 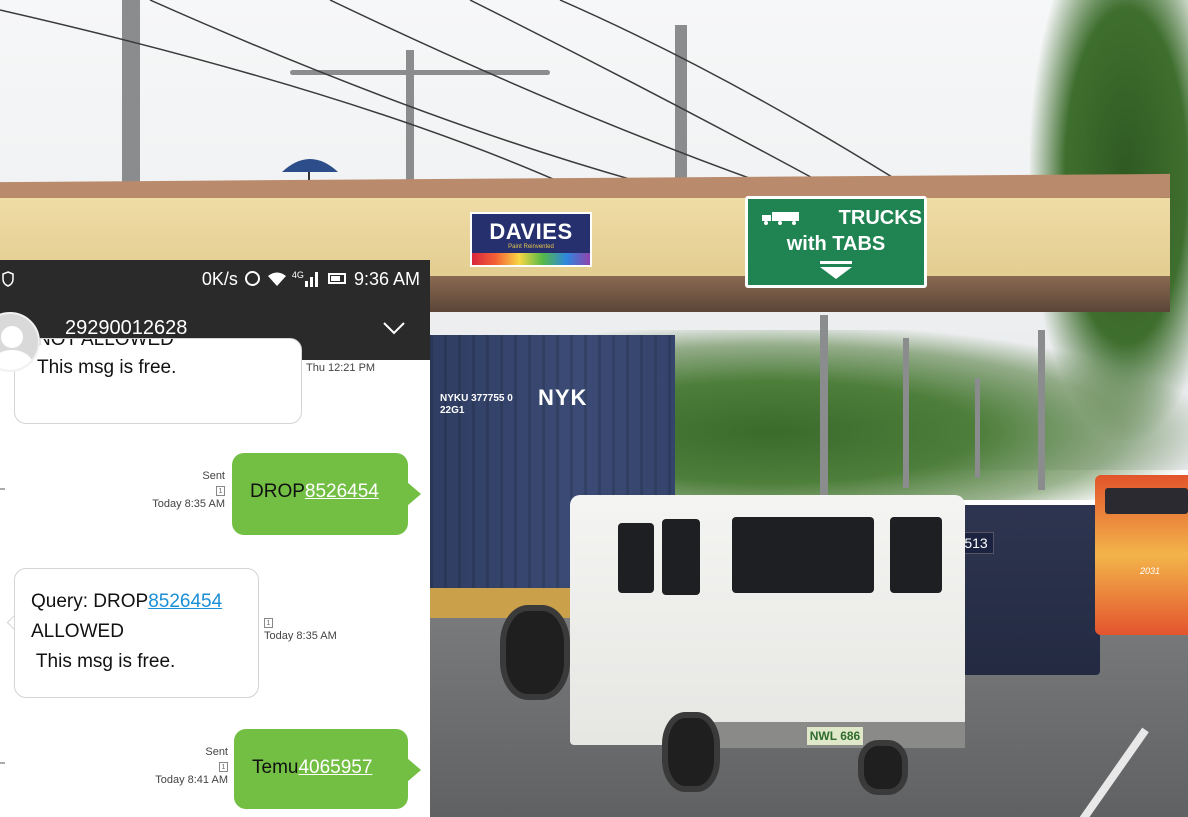 I want to click on message-timestamp: Thu 12:21 PM, so click(x=341, y=368).